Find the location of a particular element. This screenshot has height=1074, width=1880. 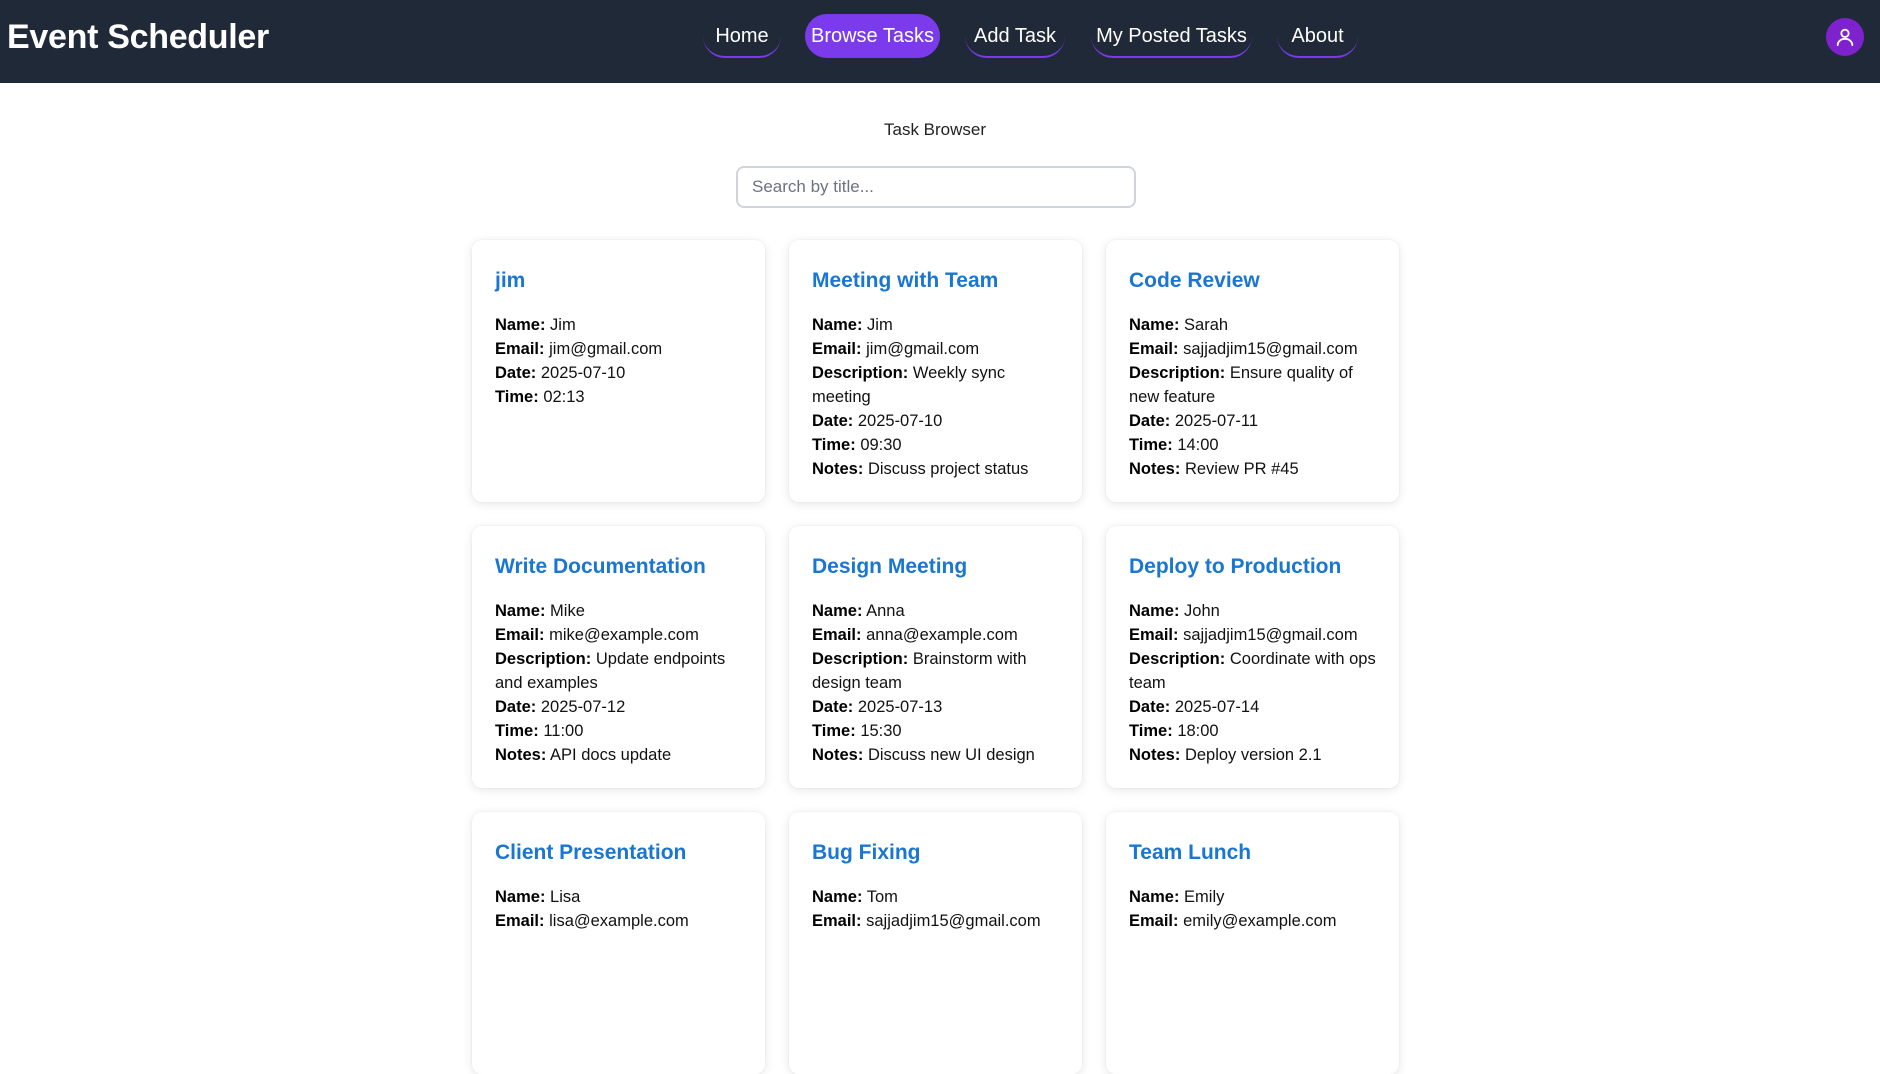

task-field-name: Name: Emily is located at coordinates (1252, 897).